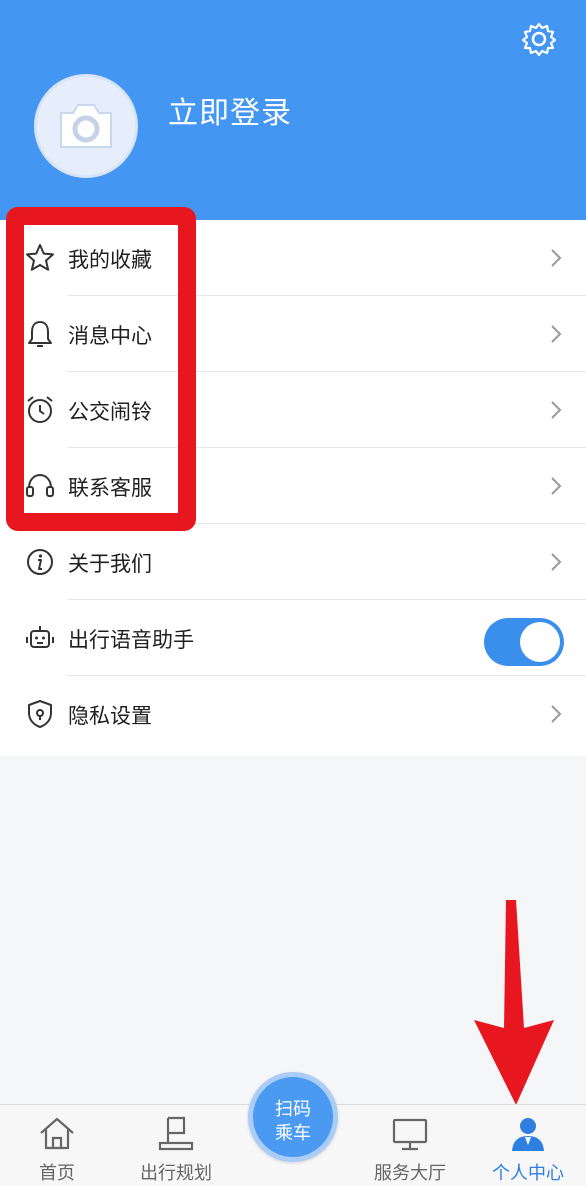  Describe the element at coordinates (293, 562) in the screenshot. I see `menu-item-about-us: 关于我们` at that location.